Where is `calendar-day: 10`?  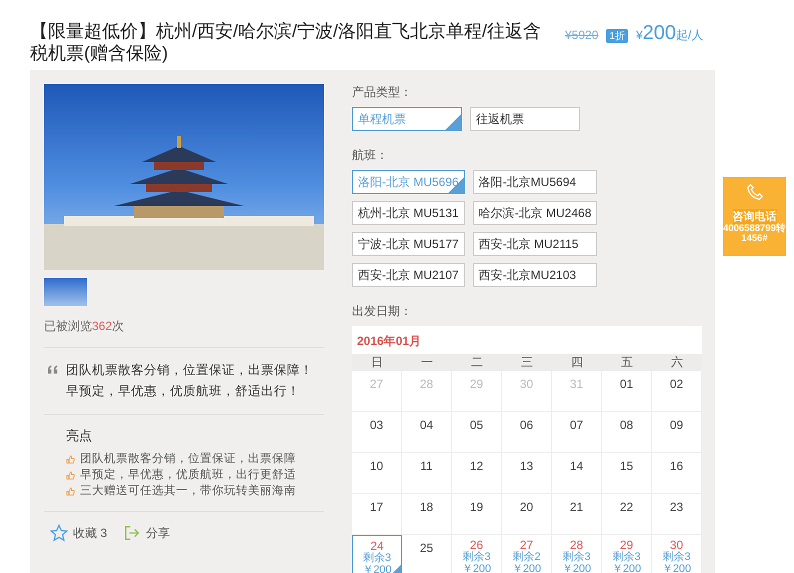 calendar-day: 10 is located at coordinates (377, 473).